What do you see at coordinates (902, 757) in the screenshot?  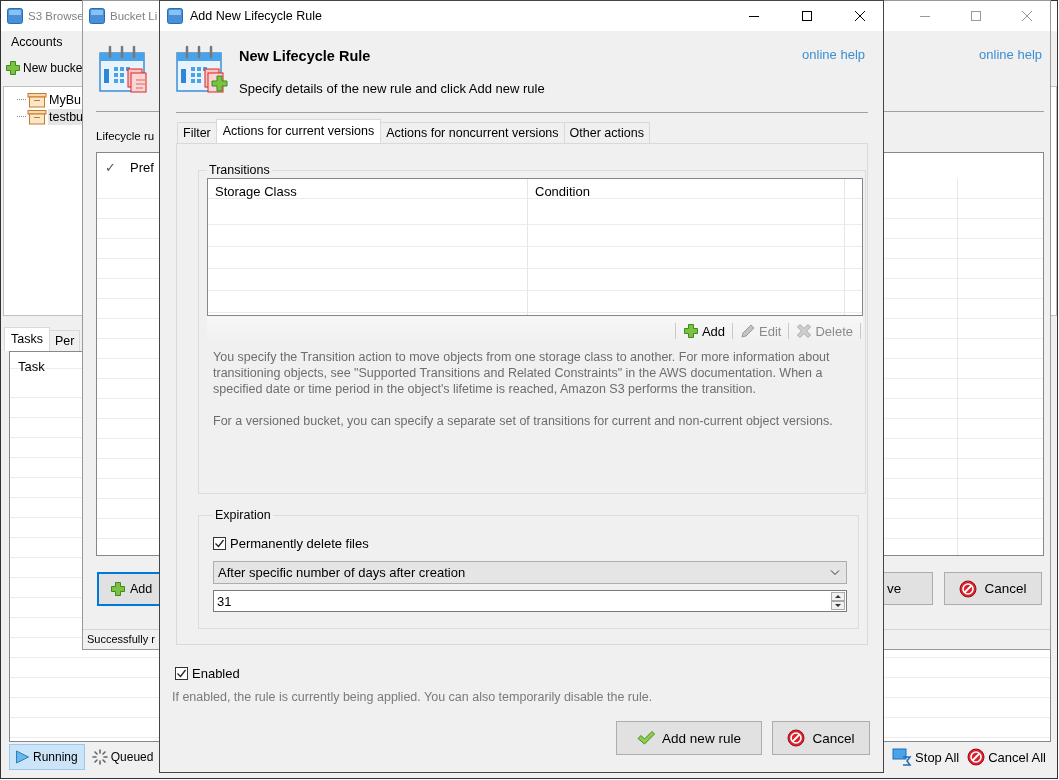 I see `monitor-icon` at bounding box center [902, 757].